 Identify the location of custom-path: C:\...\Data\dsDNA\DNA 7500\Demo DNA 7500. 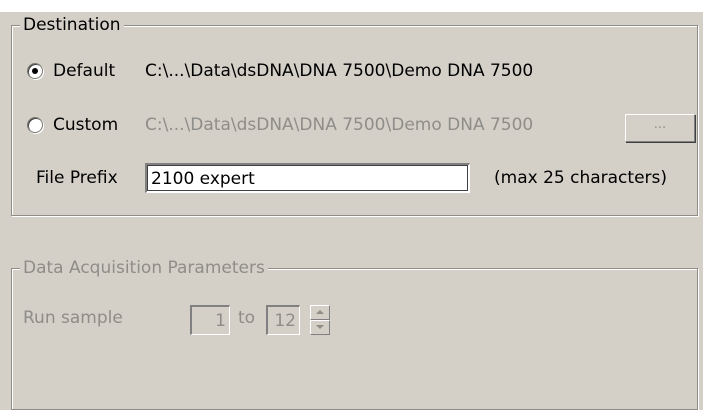
(339, 125).